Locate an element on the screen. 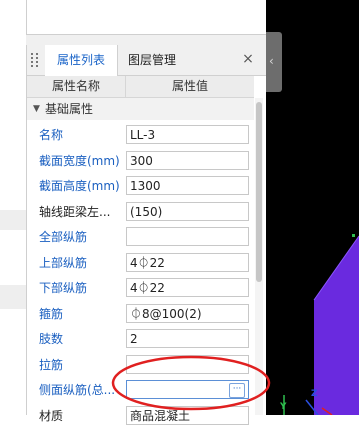 This screenshot has width=359, height=429. property-value-field: 300 is located at coordinates (187, 160).